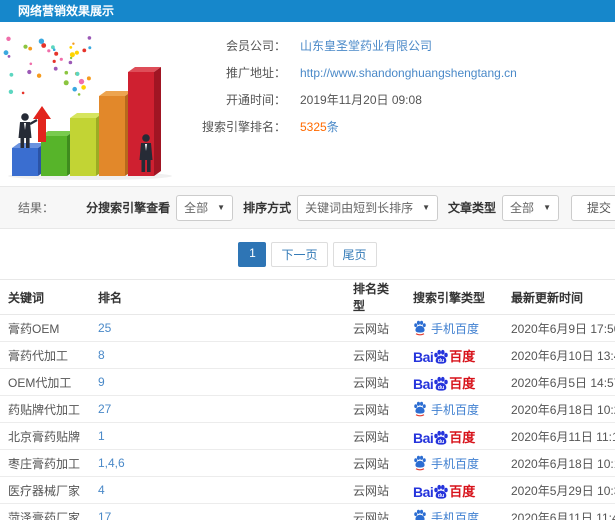 The height and width of the screenshot is (520, 615). I want to click on rank-cell: 25, so click(217, 328).